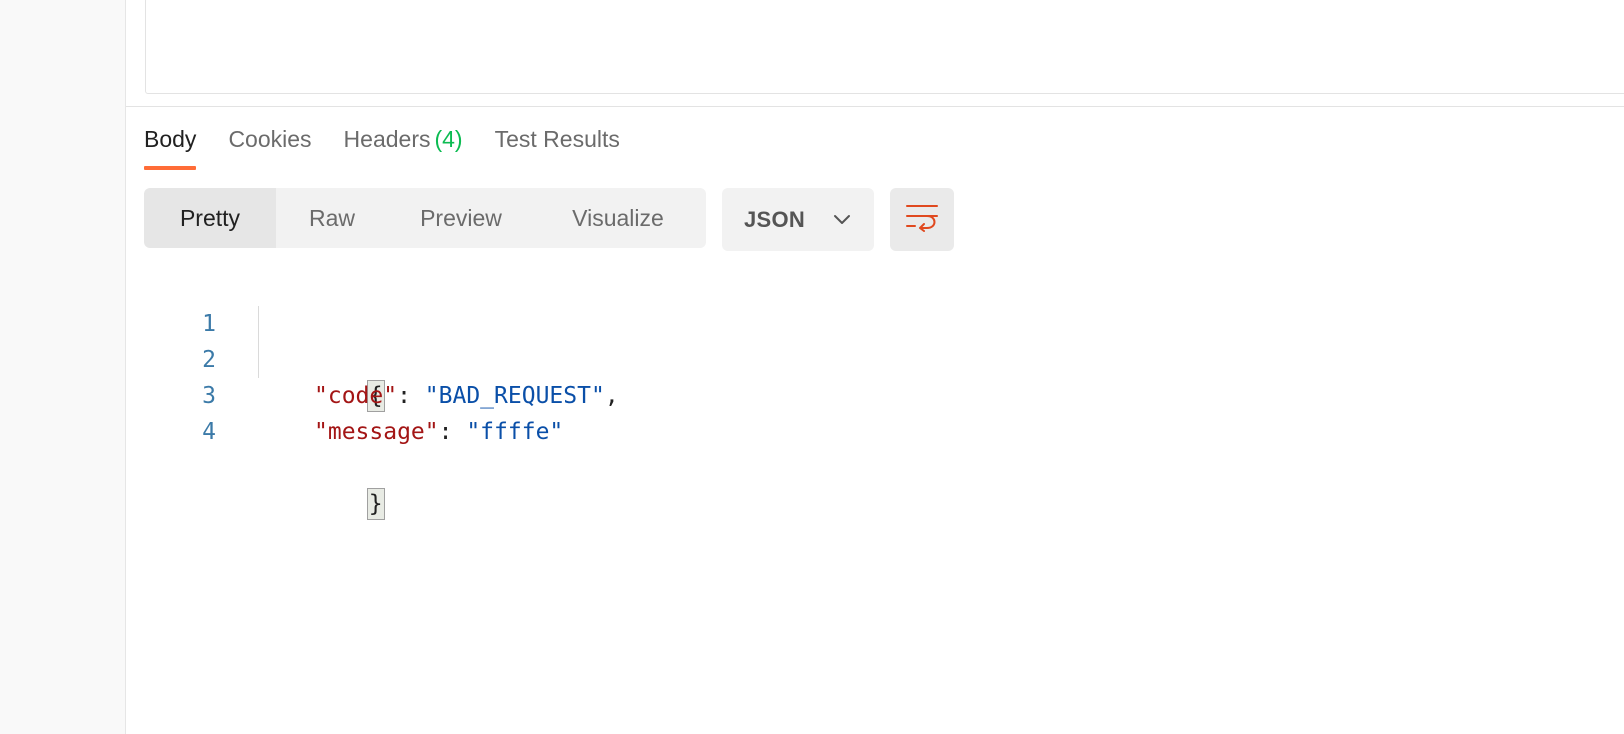 This screenshot has width=1624, height=734. I want to click on view-visualize-label: Visualize, so click(618, 217).